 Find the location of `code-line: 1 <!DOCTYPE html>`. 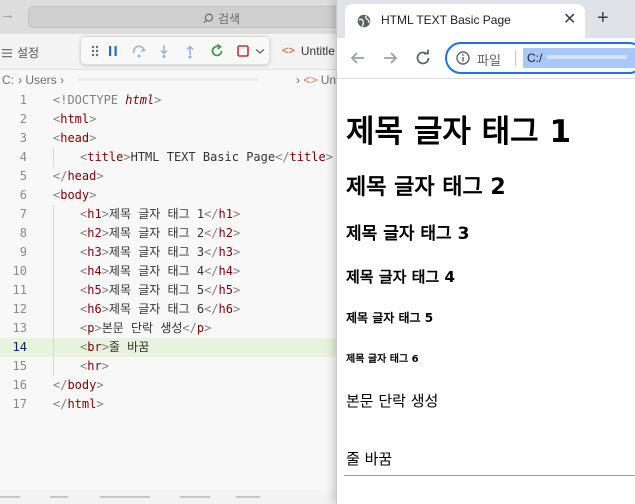

code-line: 1 <!DOCTYPE html> is located at coordinates (170, 100).